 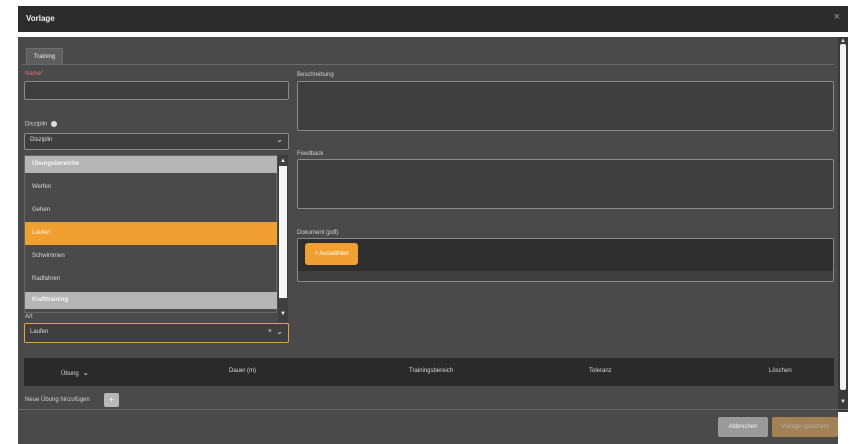 What do you see at coordinates (156, 141) in the screenshot?
I see `discipline-select: Disziplin ⌄` at bounding box center [156, 141].